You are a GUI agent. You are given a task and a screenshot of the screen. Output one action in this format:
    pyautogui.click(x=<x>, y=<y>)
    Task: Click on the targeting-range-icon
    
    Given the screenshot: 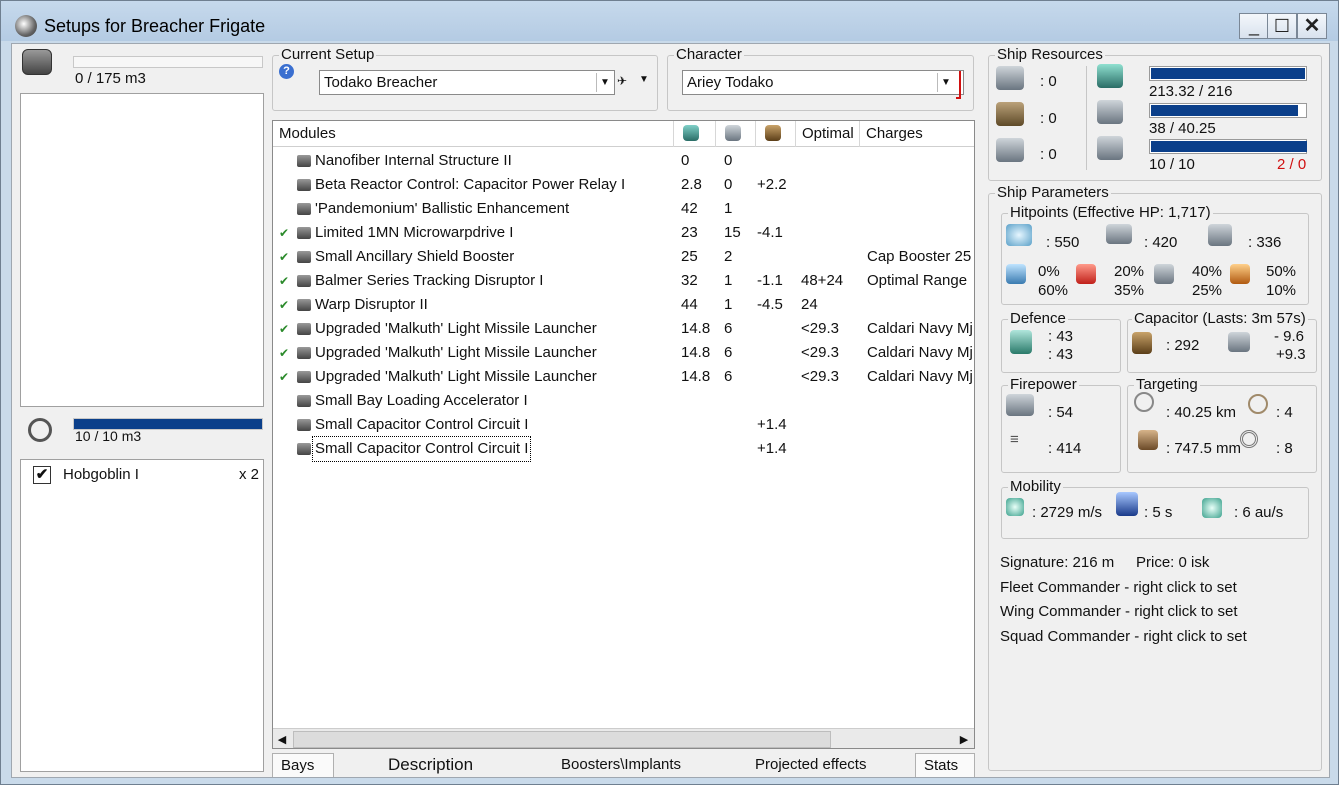 What is the action you would take?
    pyautogui.click(x=1144, y=402)
    